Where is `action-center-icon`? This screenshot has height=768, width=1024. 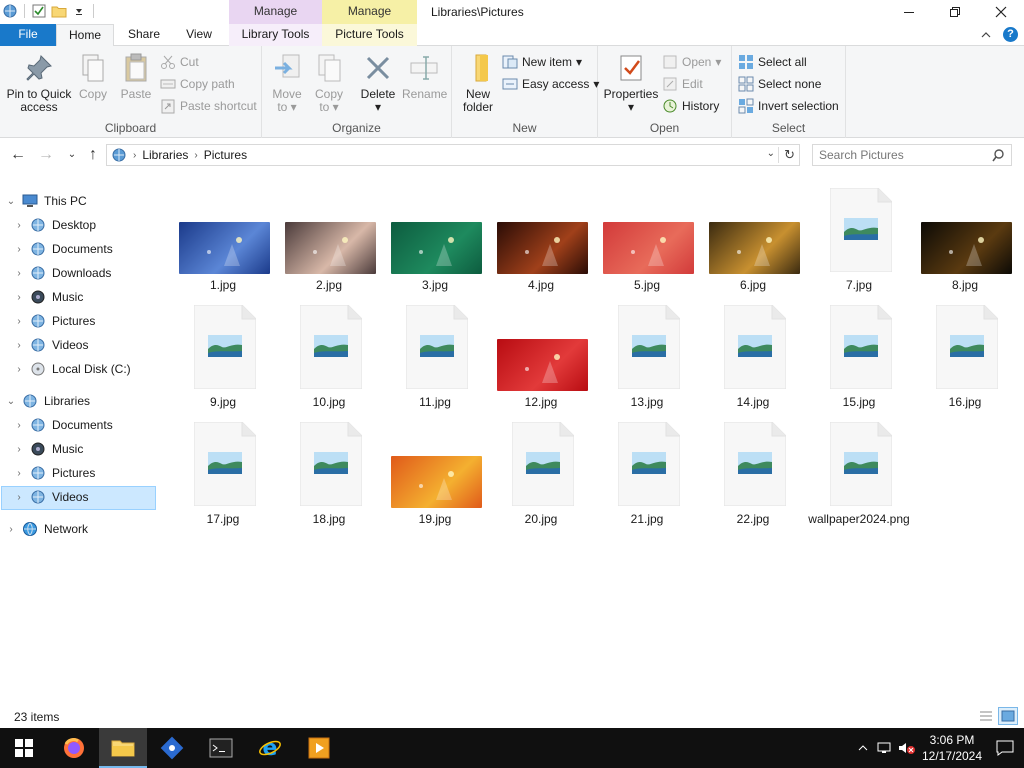
action-center-icon is located at coordinates (1005, 748).